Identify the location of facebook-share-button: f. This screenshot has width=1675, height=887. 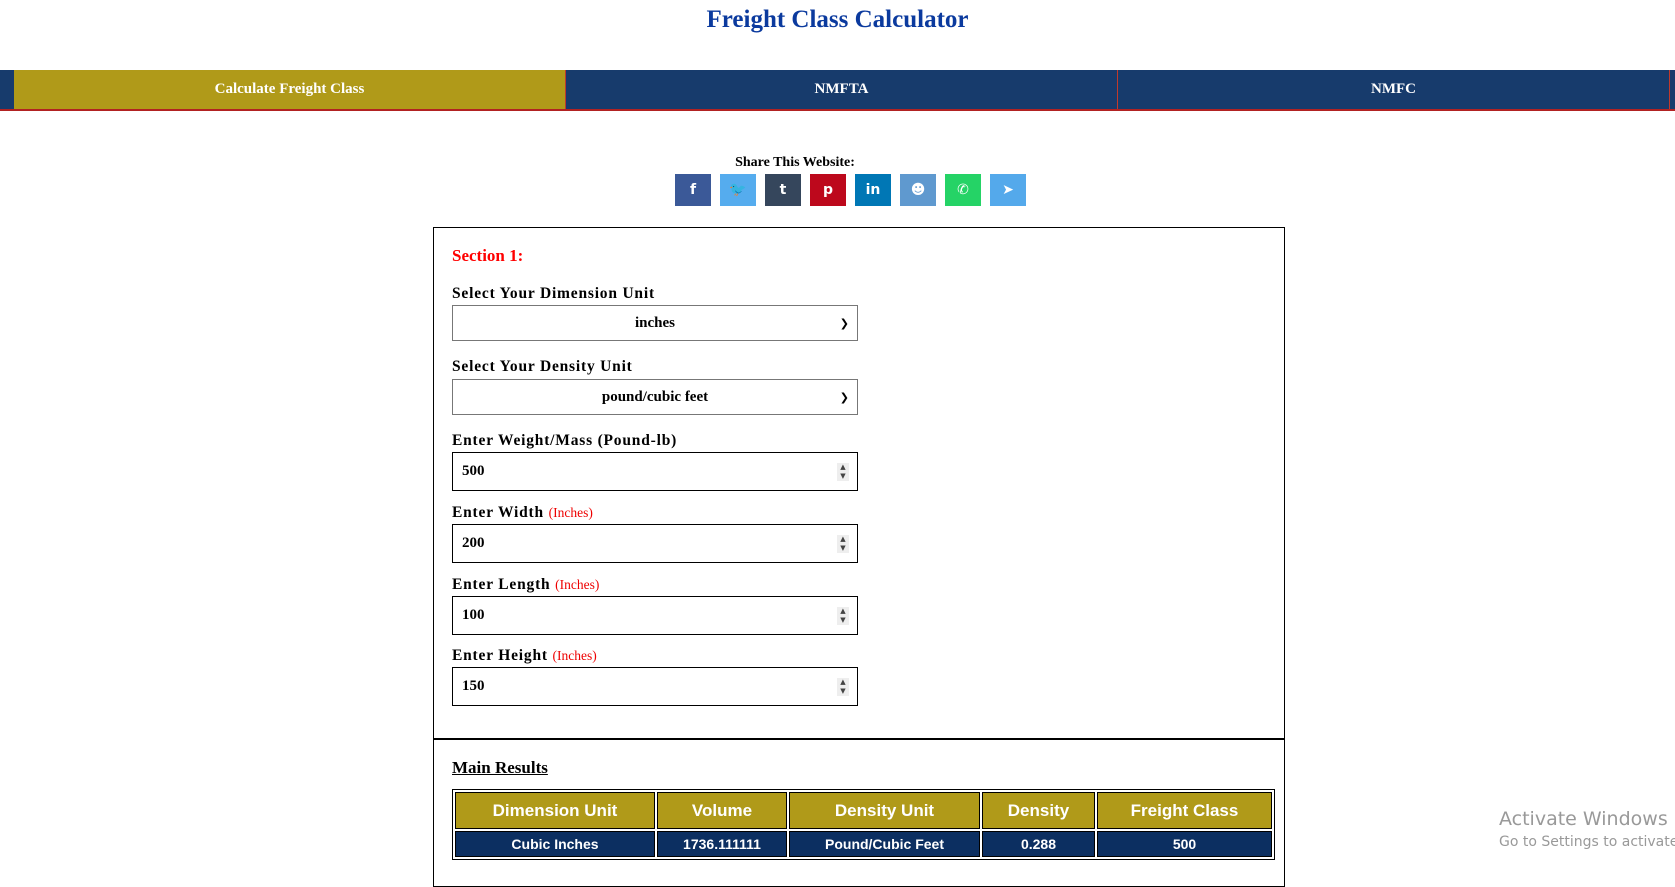
(693, 190).